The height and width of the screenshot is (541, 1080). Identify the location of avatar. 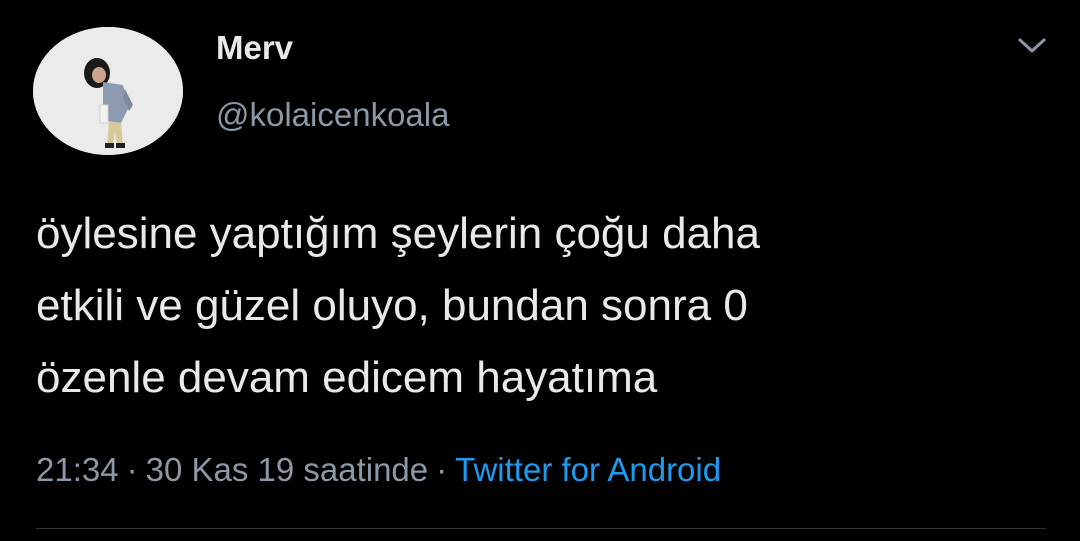
(108, 91).